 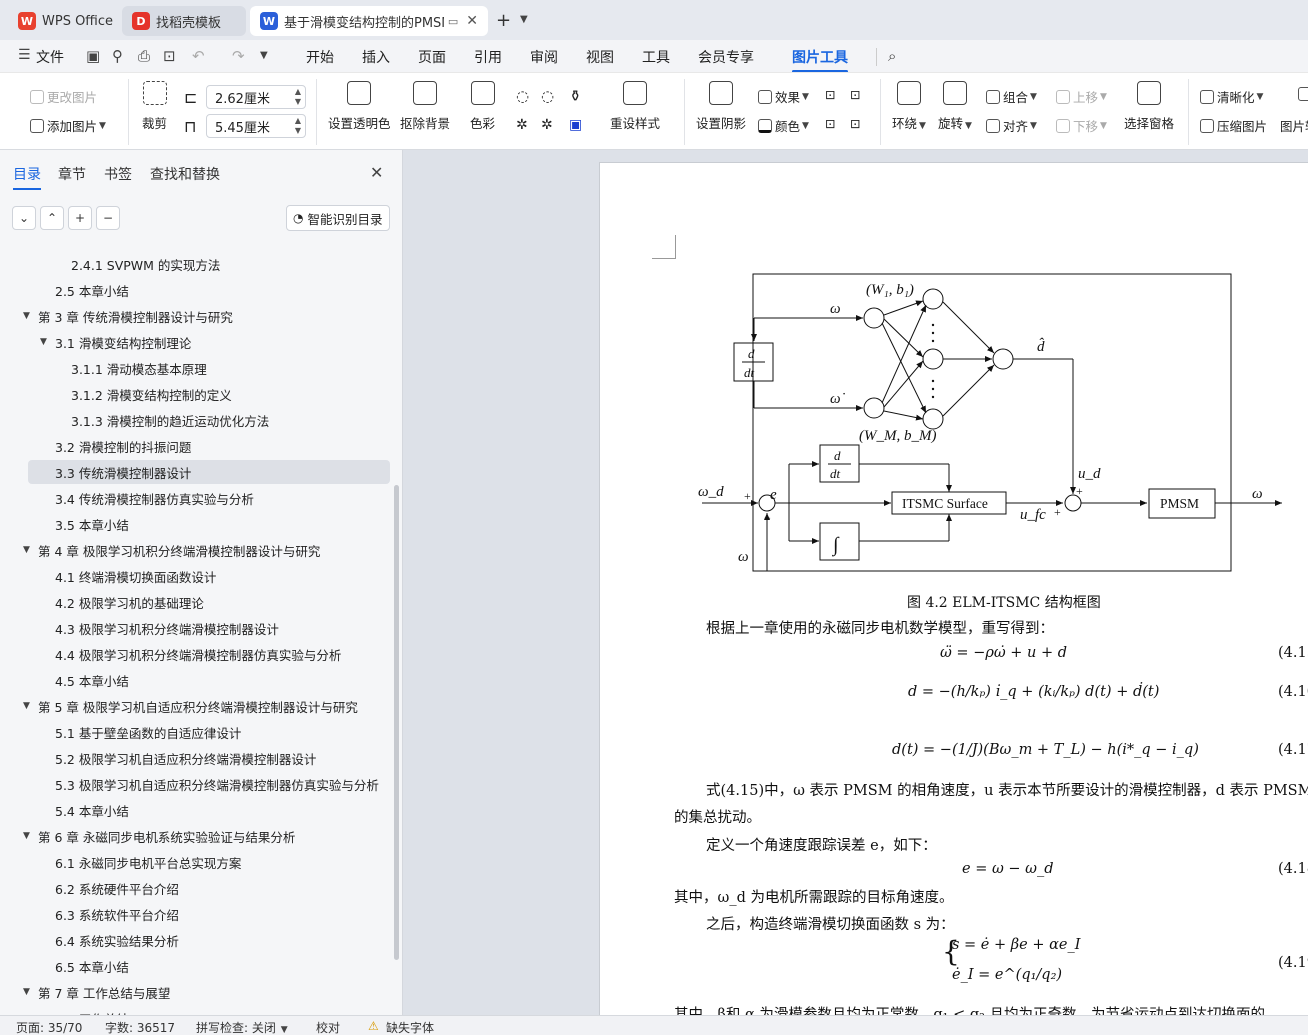 I want to click on shadow-down-icon: ⊡, so click(x=855, y=94).